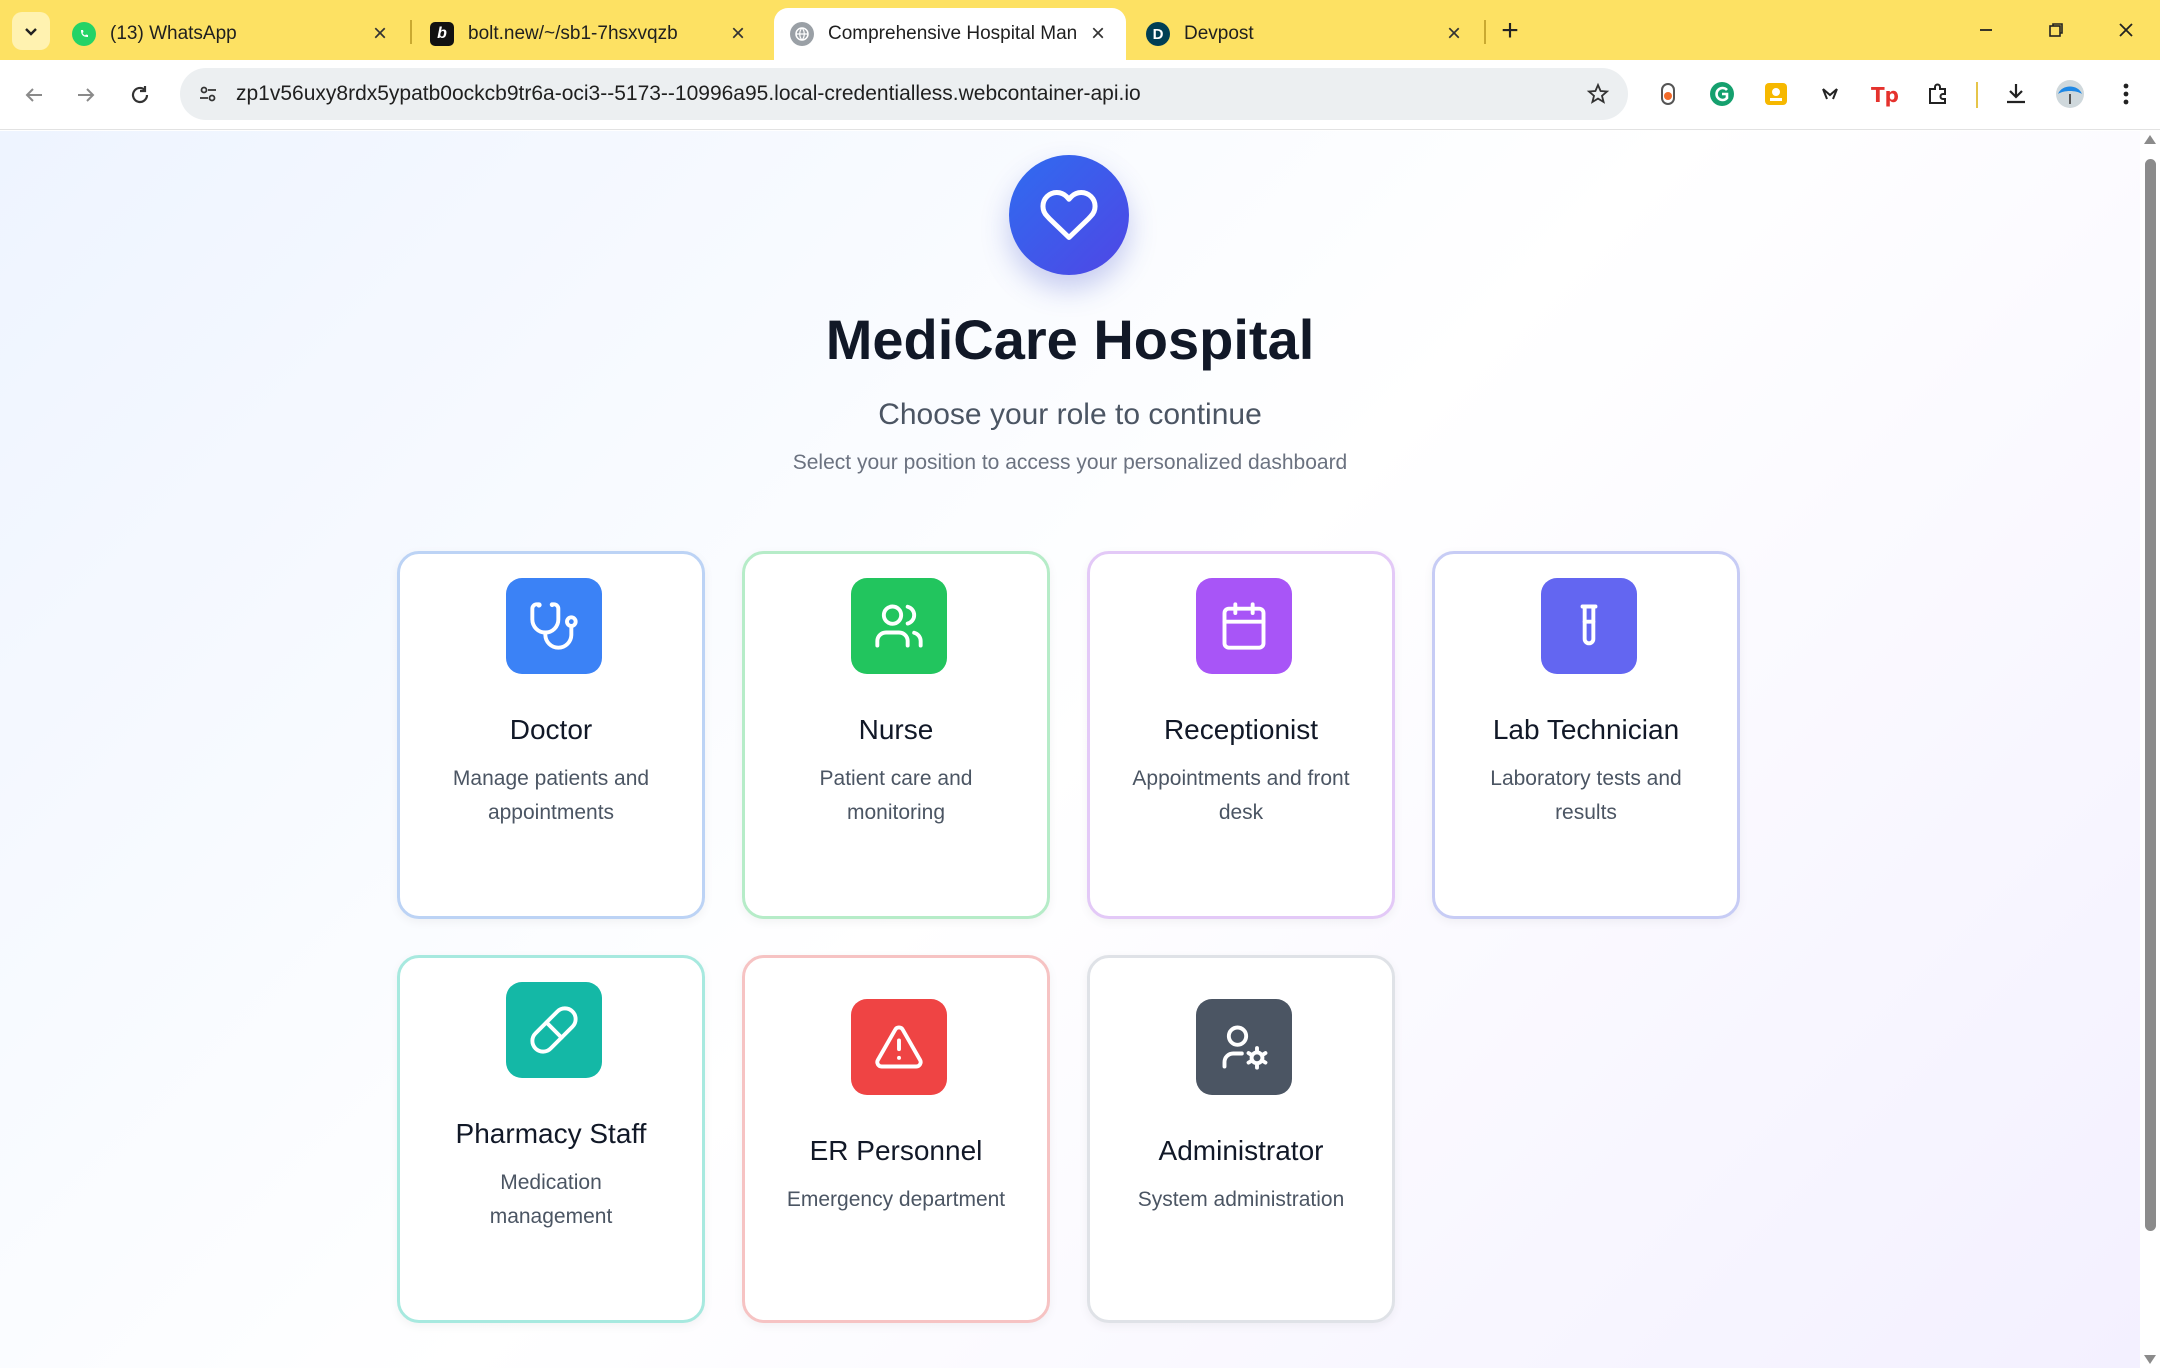  Describe the element at coordinates (173, 33) in the screenshot. I see `tab-title: (13) WhatsApp` at that location.